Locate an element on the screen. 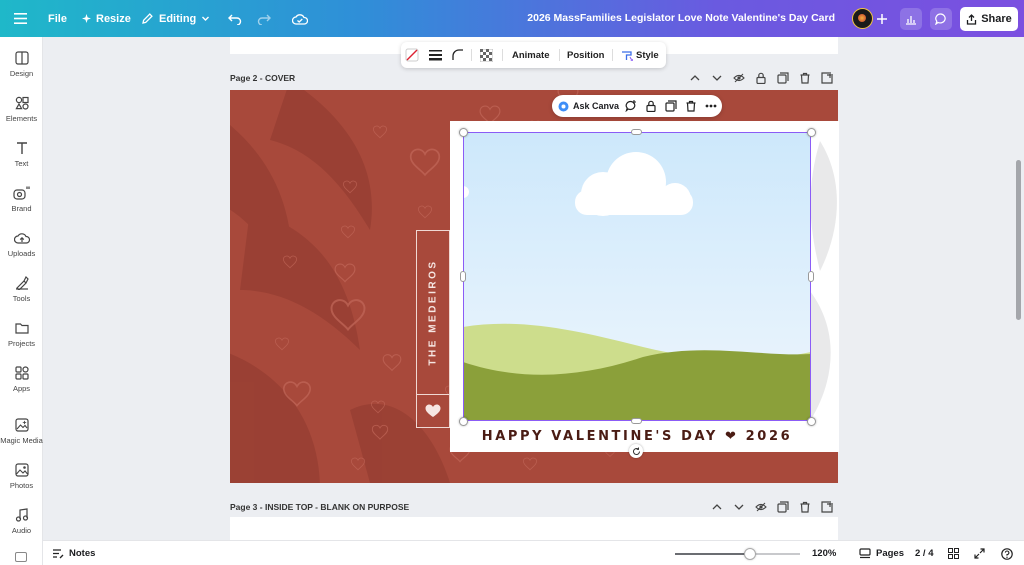 The height and width of the screenshot is (565, 1024). transparency-icon is located at coordinates (486, 55).